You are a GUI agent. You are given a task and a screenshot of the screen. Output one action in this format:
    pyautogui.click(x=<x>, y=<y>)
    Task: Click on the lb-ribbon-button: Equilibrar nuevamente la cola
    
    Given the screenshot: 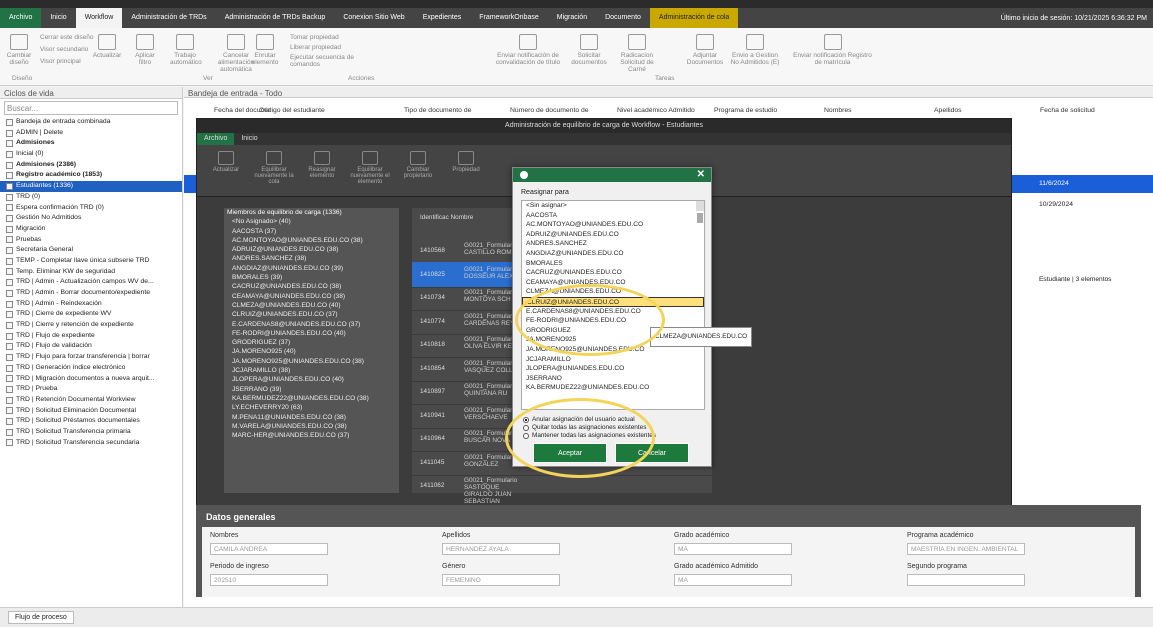 What is the action you would take?
    pyautogui.click(x=274, y=168)
    